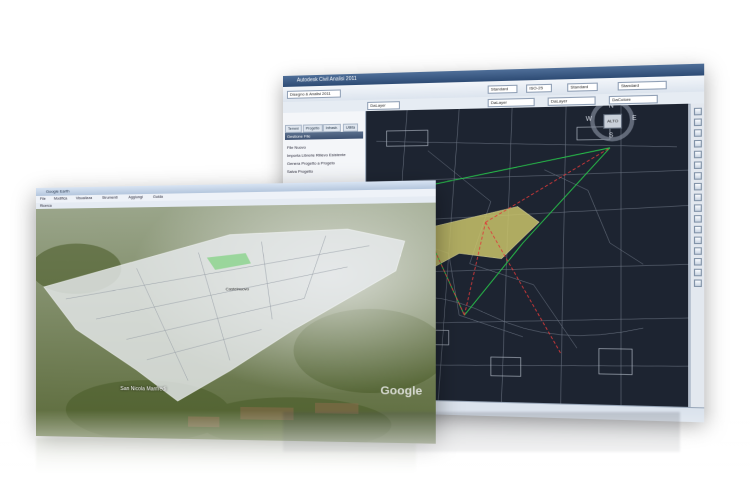 This screenshot has width=750, height=500. Describe the element at coordinates (296, 147) in the screenshot. I see `menu-new-file: File Nuovo` at that location.